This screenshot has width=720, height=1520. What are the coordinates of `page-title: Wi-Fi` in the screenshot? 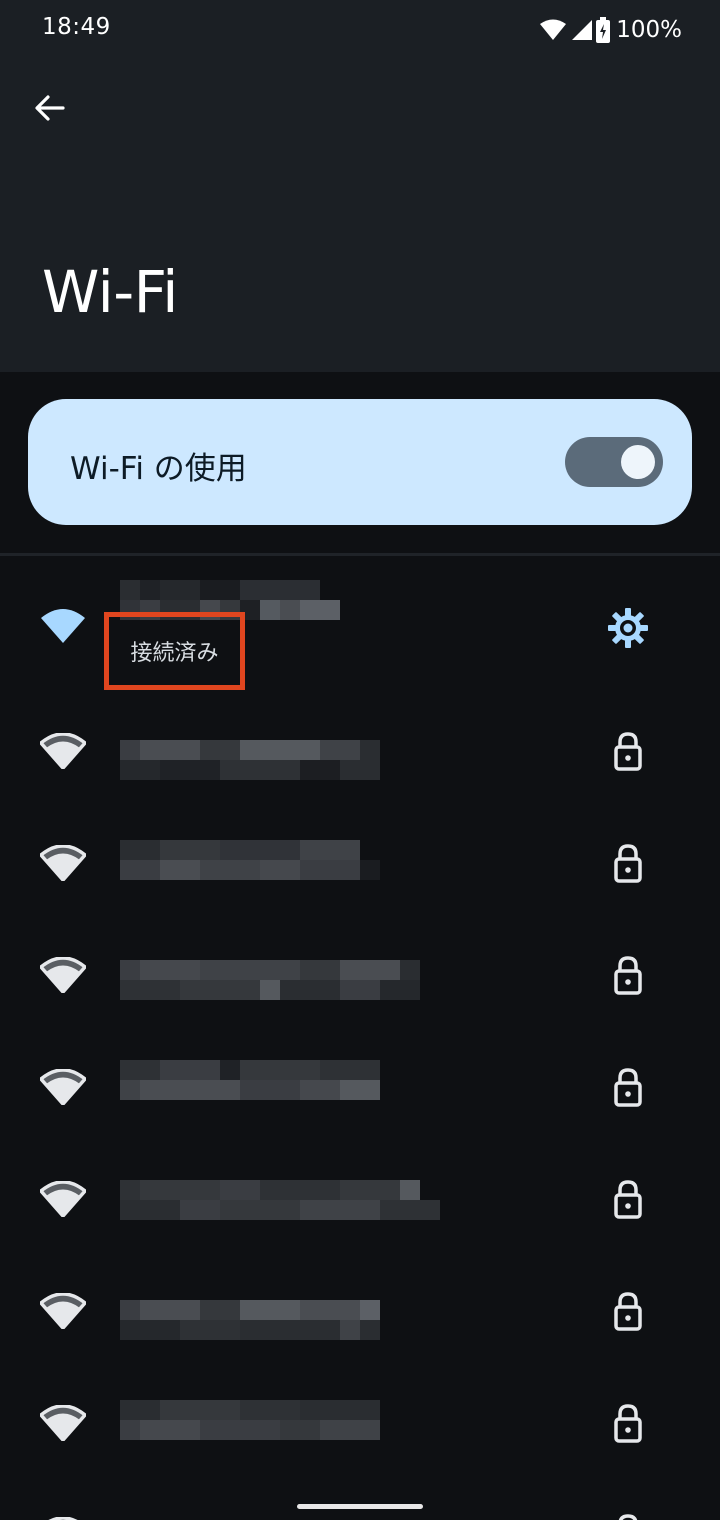 It's located at (110, 292).